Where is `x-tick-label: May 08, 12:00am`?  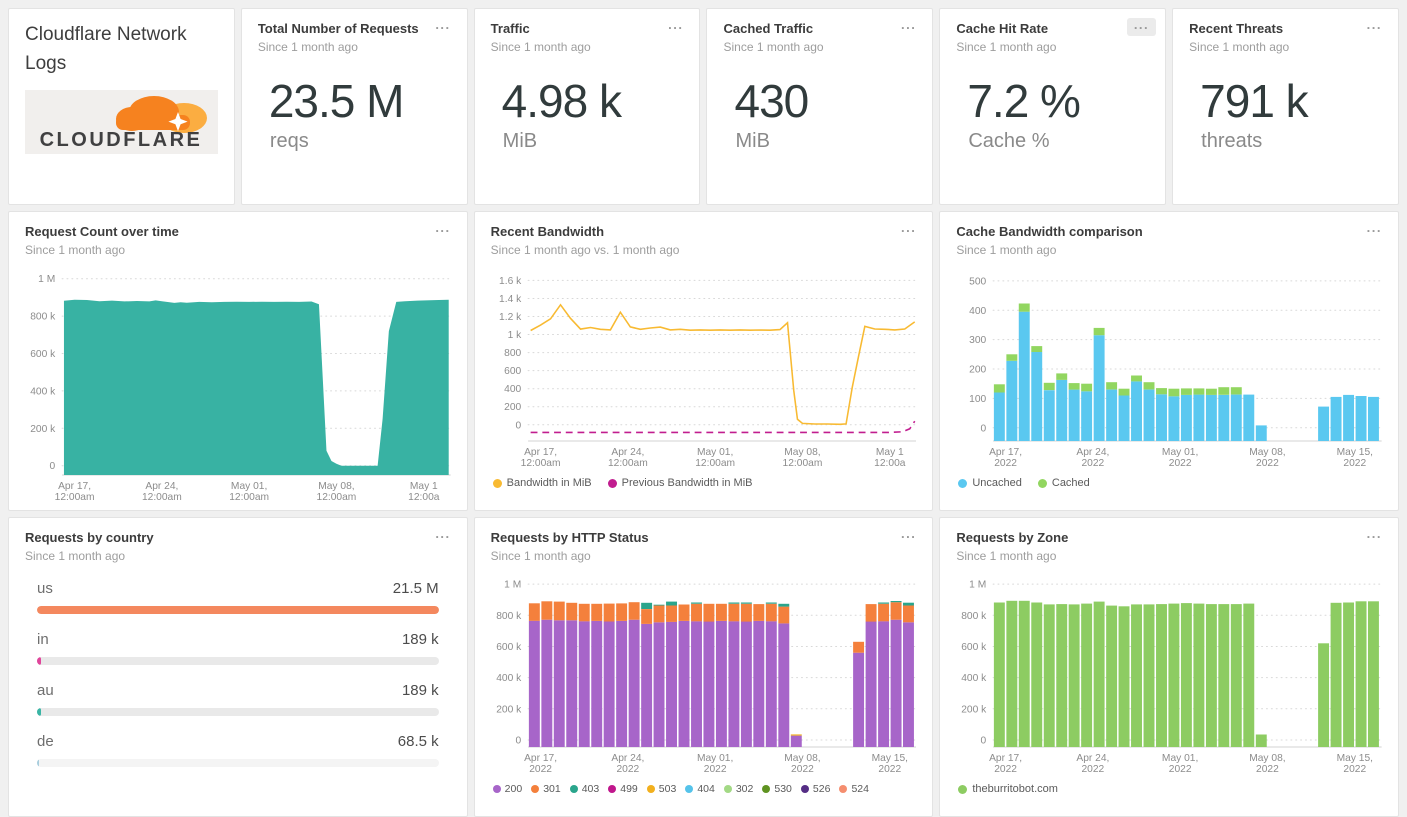 x-tick-label: May 08, 12:00am is located at coordinates (802, 458).